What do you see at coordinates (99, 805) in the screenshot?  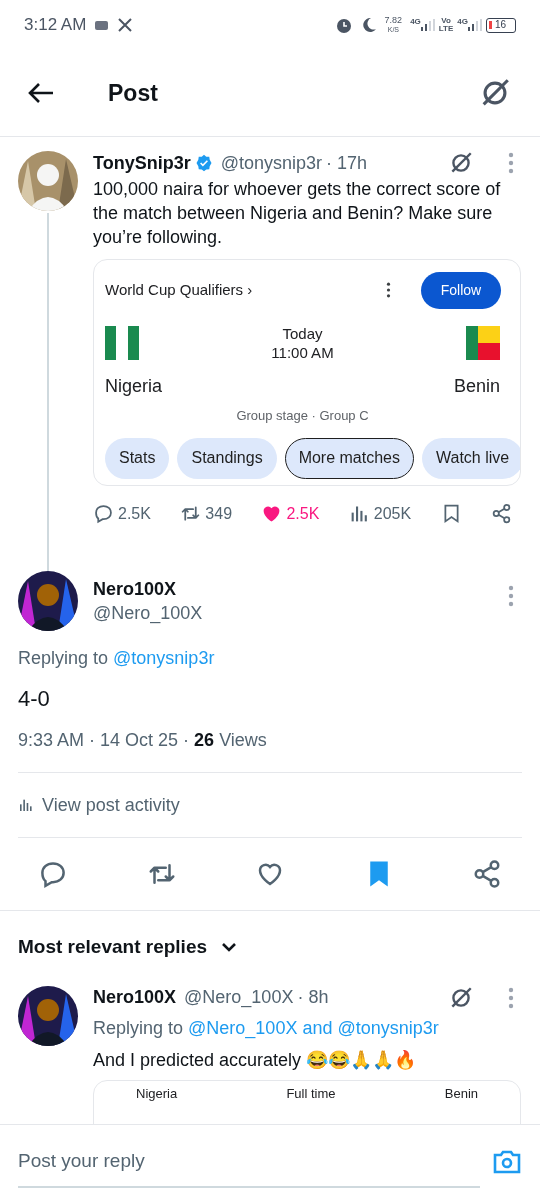 I see `view-activity-link: View post activity` at bounding box center [99, 805].